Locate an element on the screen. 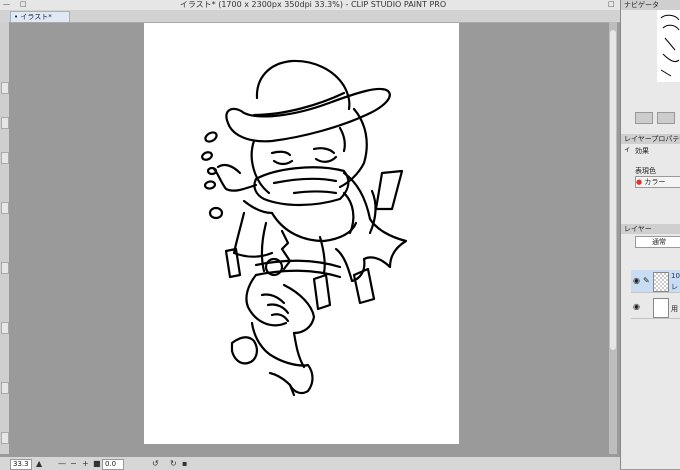  scroll-thumb is located at coordinates (613, 190).